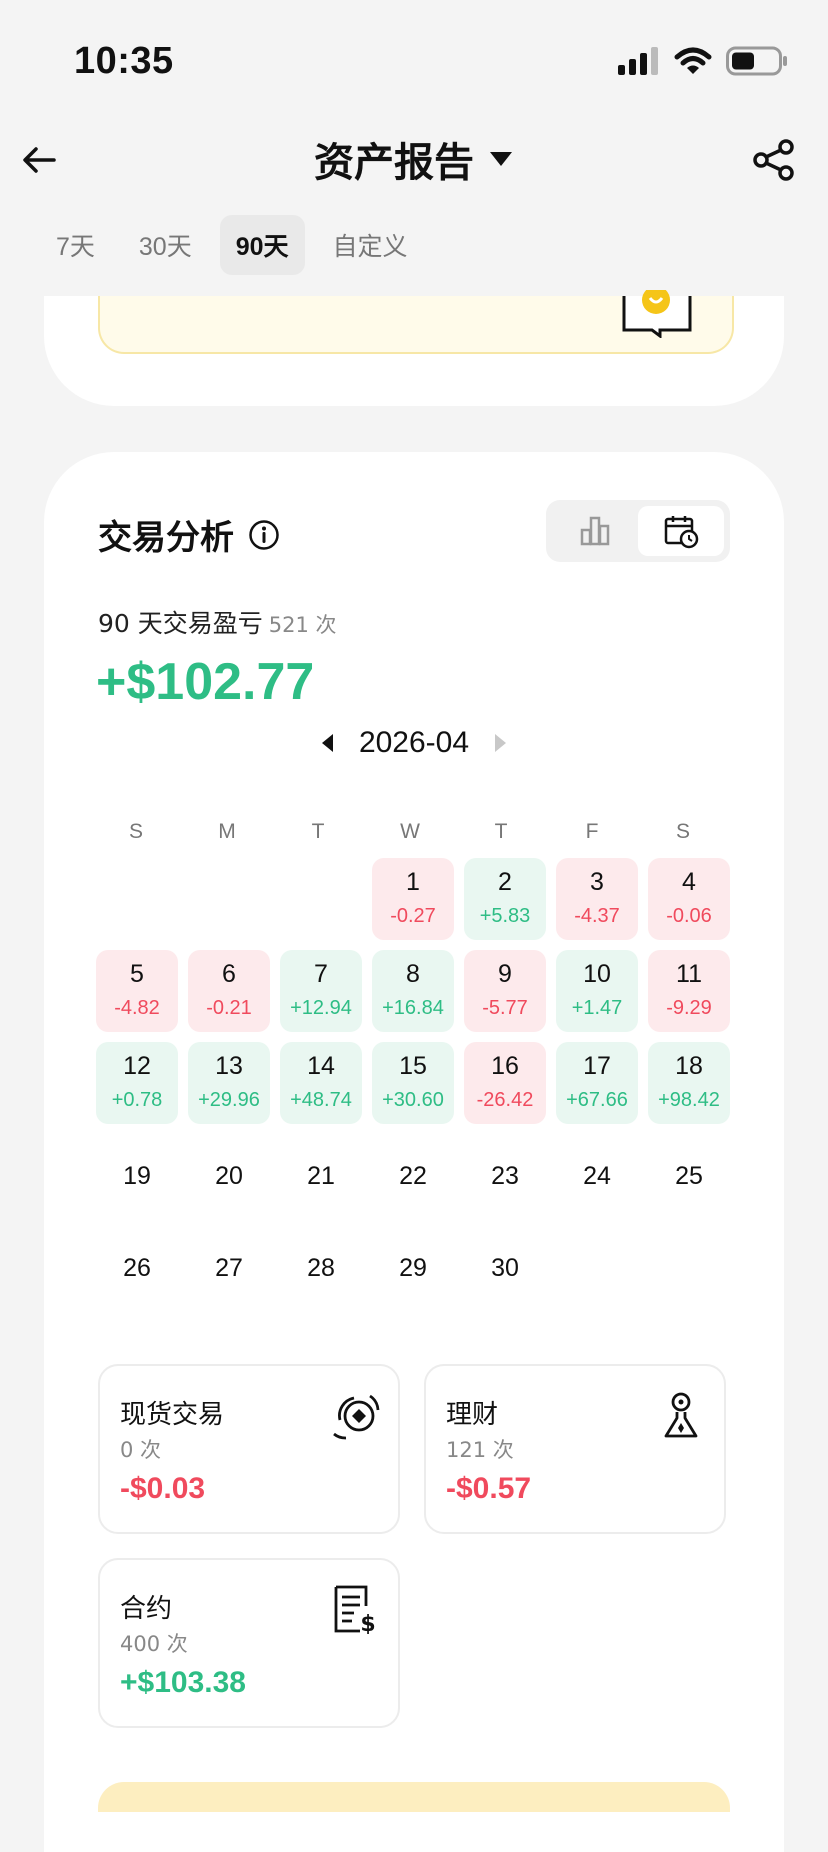 This screenshot has height=1852, width=828. Describe the element at coordinates (489, 1488) in the screenshot. I see `earn-amount: -$0.57` at that location.